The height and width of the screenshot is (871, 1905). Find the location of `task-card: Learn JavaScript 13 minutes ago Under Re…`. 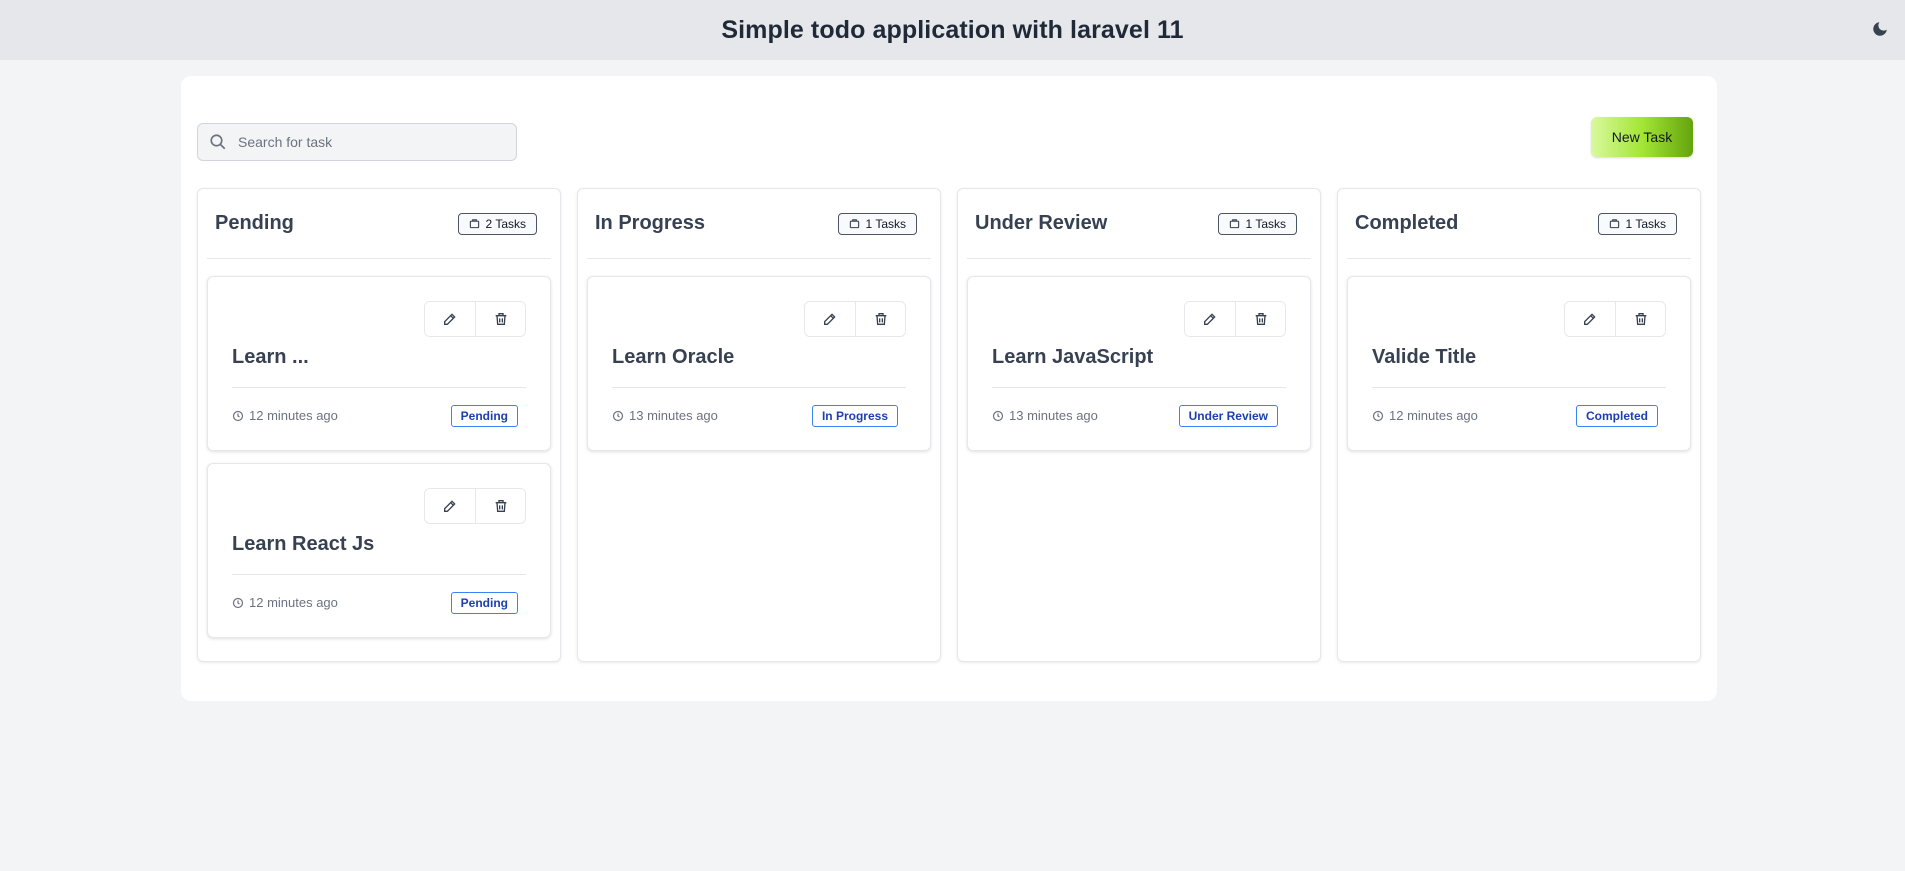

task-card: Learn JavaScript 13 minutes ago Under Re… is located at coordinates (1139, 363).